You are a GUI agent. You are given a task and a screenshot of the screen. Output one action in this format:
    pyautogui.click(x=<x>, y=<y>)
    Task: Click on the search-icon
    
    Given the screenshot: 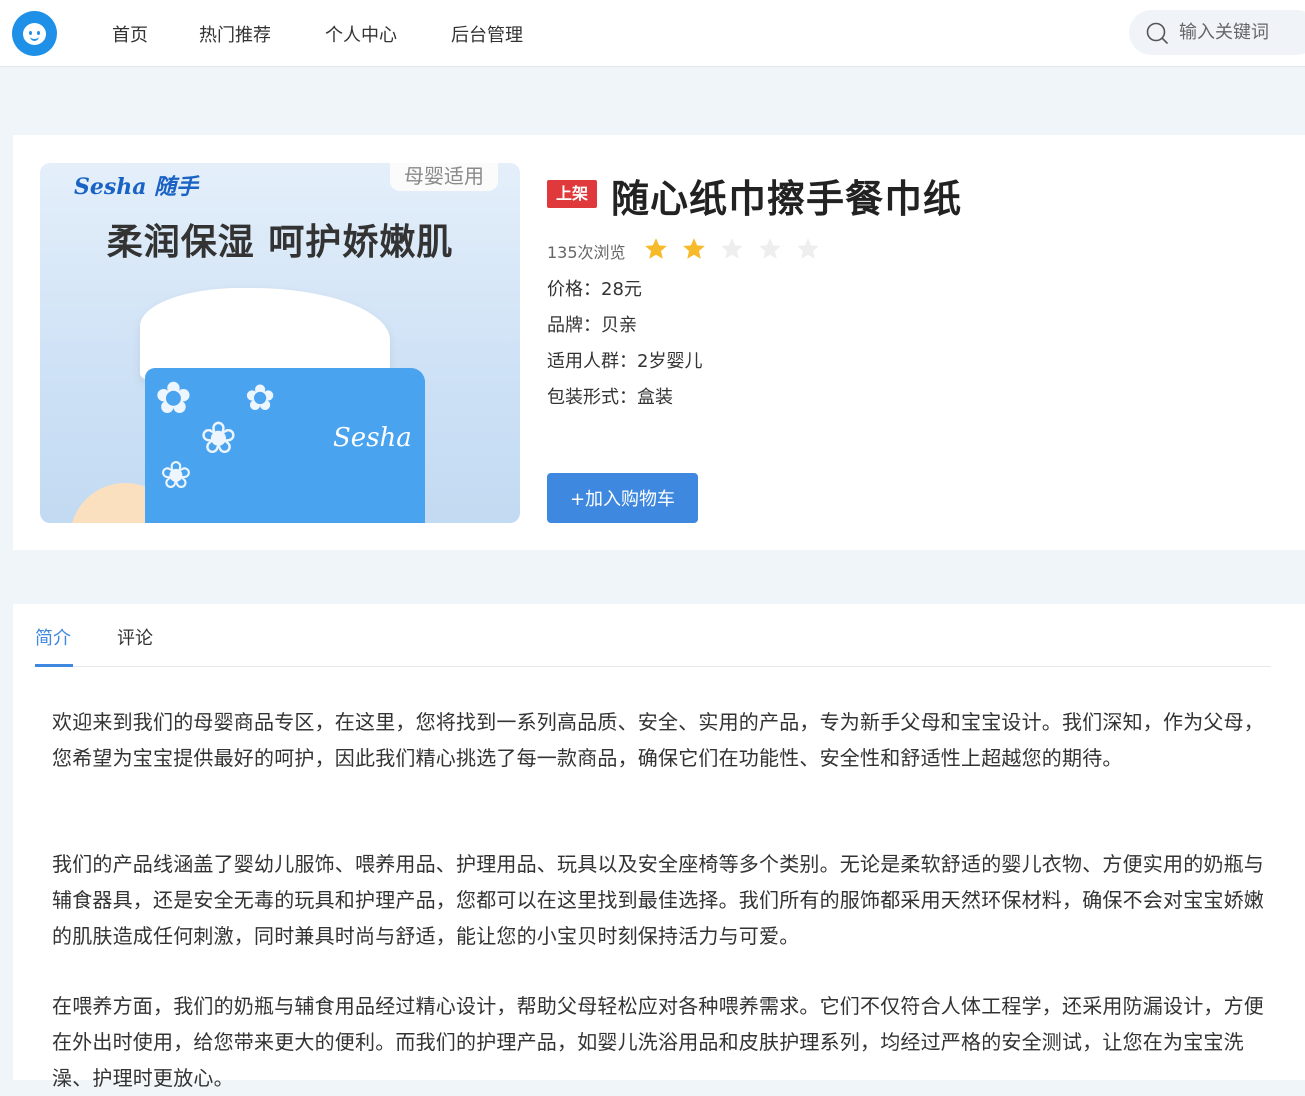 What is the action you would take?
    pyautogui.click(x=1157, y=33)
    